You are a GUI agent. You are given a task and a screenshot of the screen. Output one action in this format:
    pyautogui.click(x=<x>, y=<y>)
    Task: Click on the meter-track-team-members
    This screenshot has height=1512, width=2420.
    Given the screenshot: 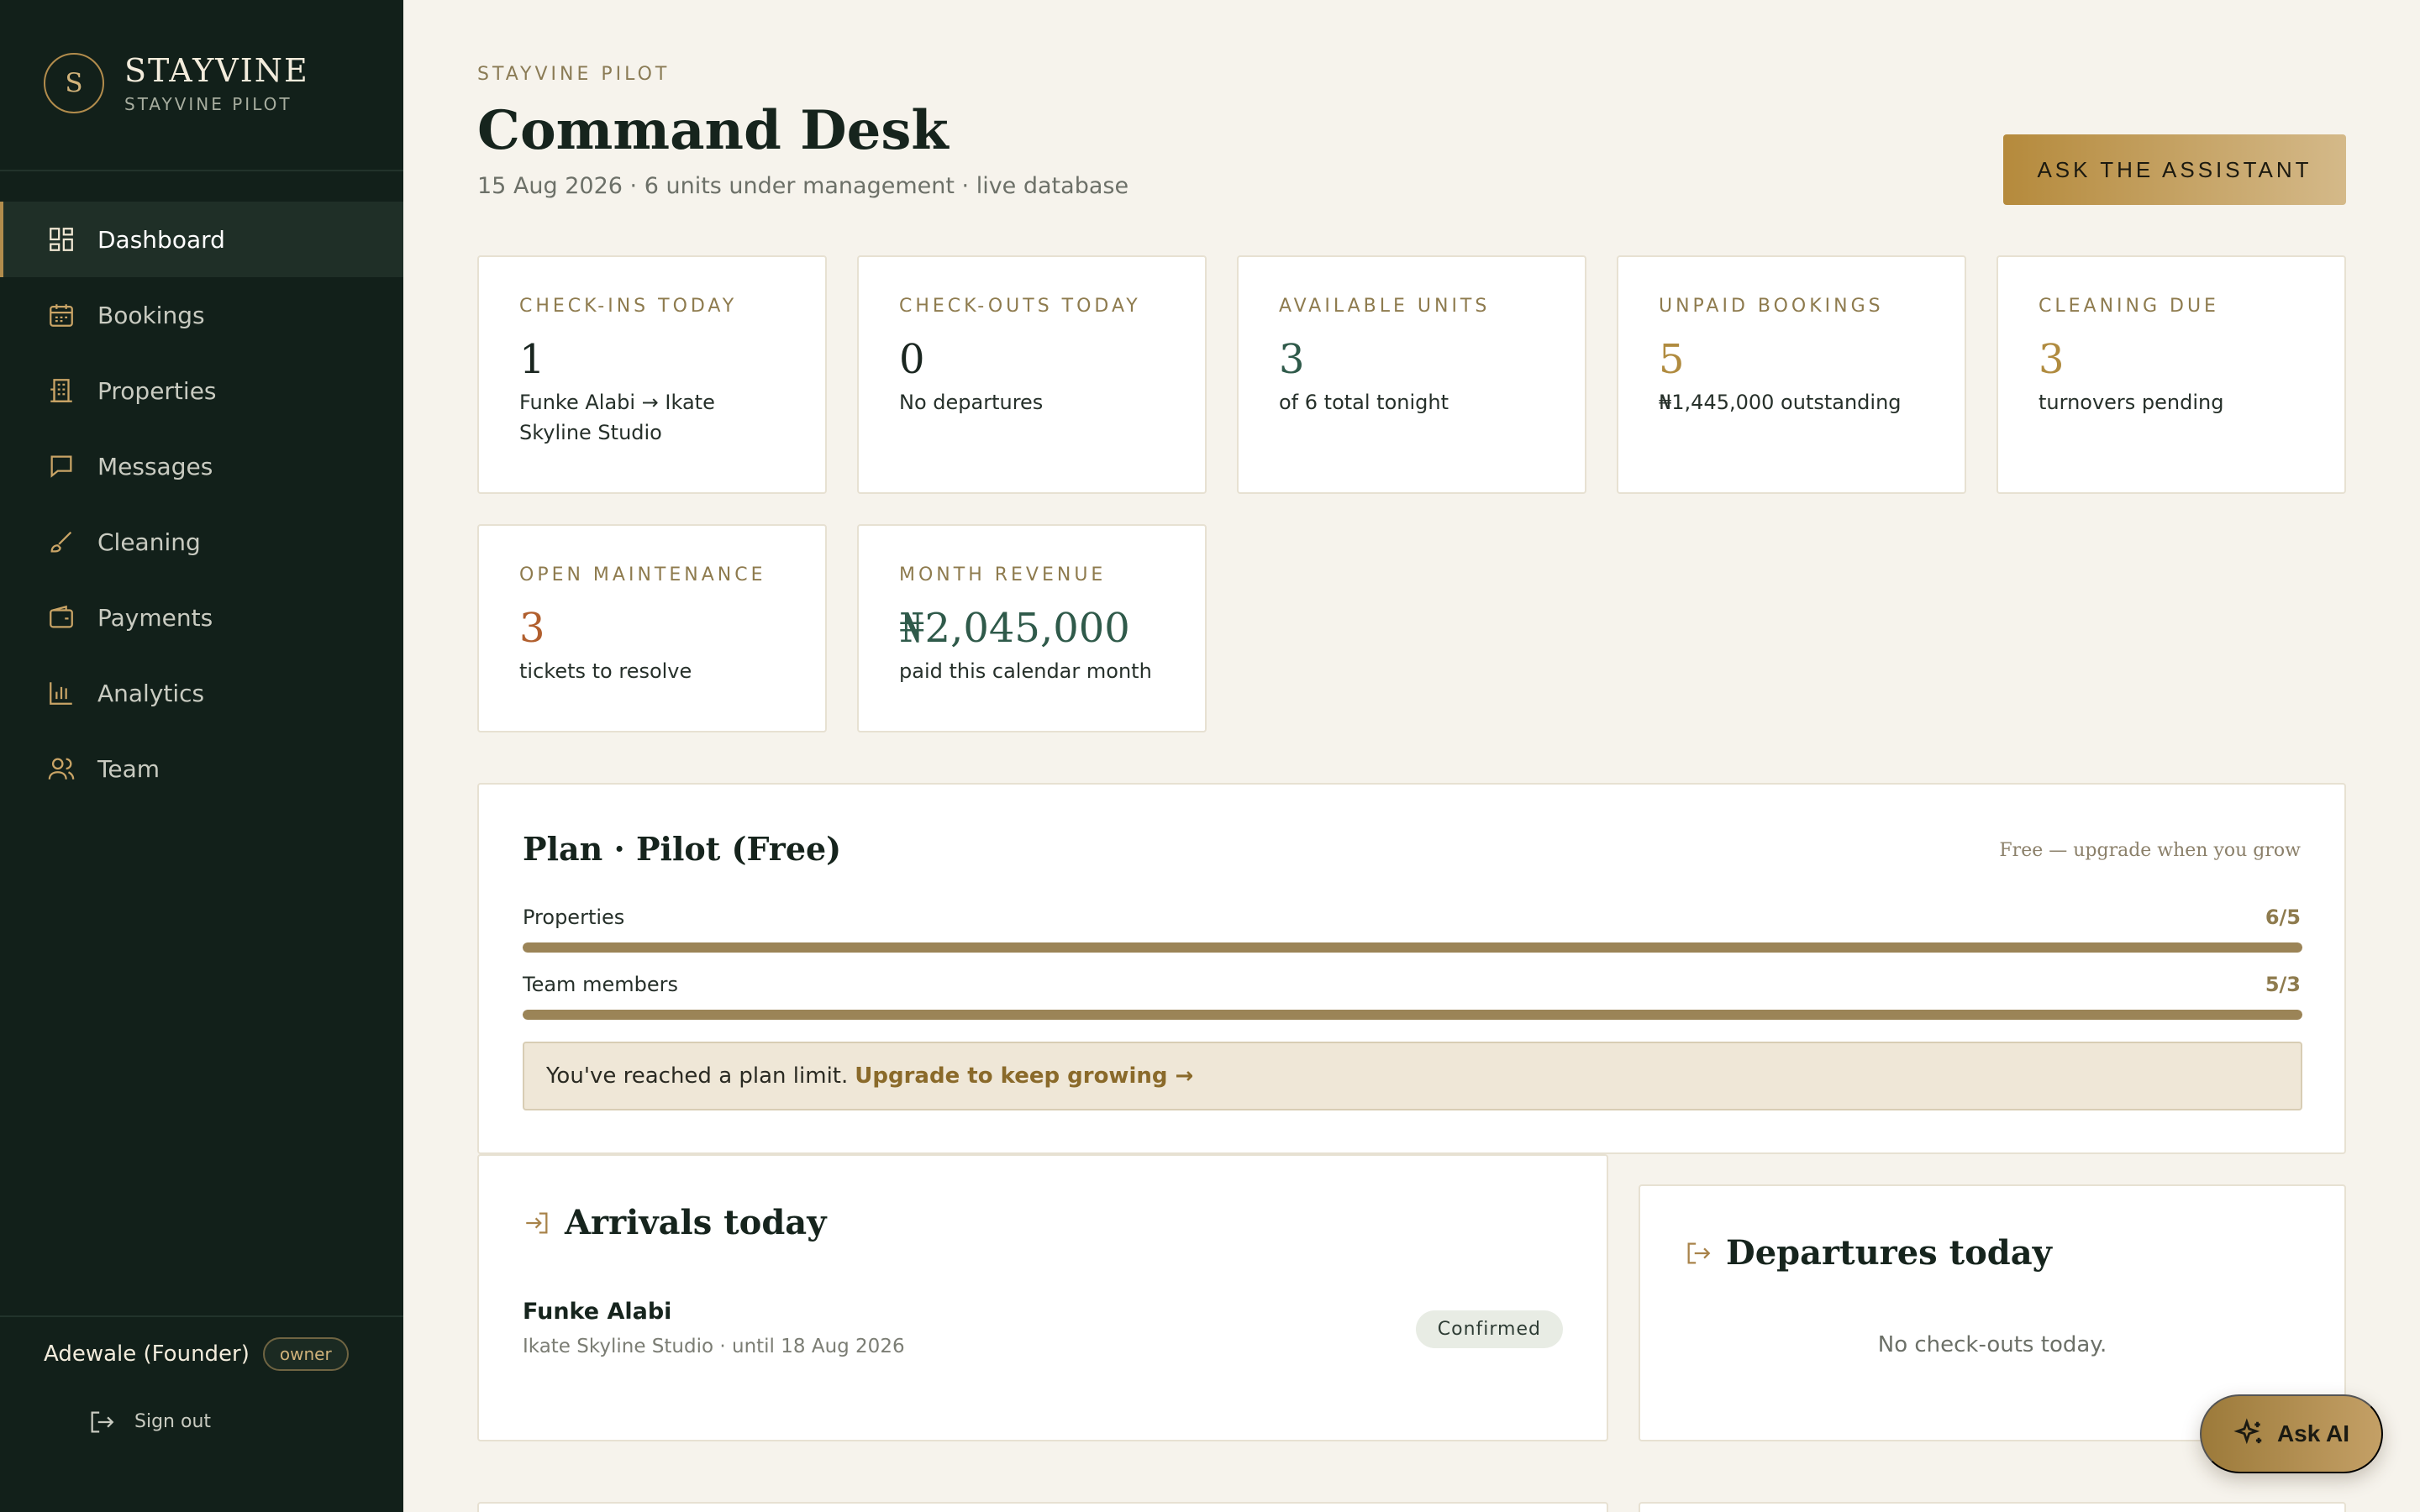 What is the action you would take?
    pyautogui.click(x=1412, y=1015)
    